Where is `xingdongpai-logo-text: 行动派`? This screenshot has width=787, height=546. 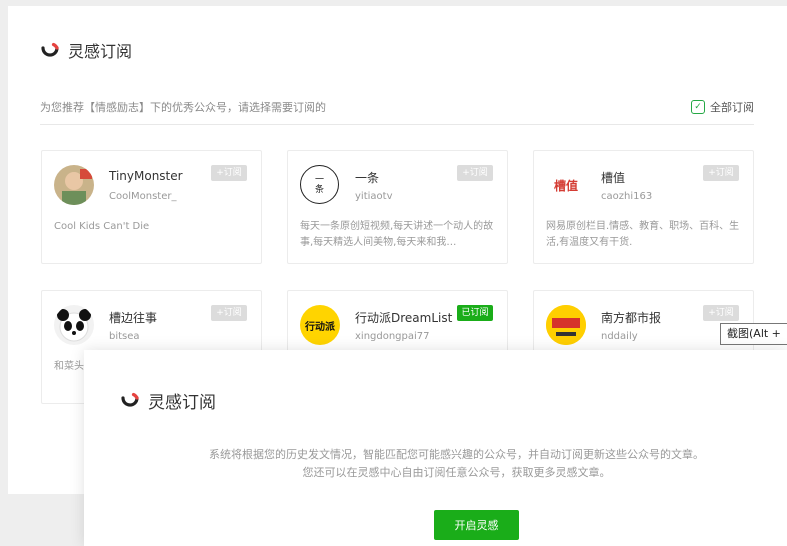
xingdongpai-logo-text: 行动派 is located at coordinates (320, 327).